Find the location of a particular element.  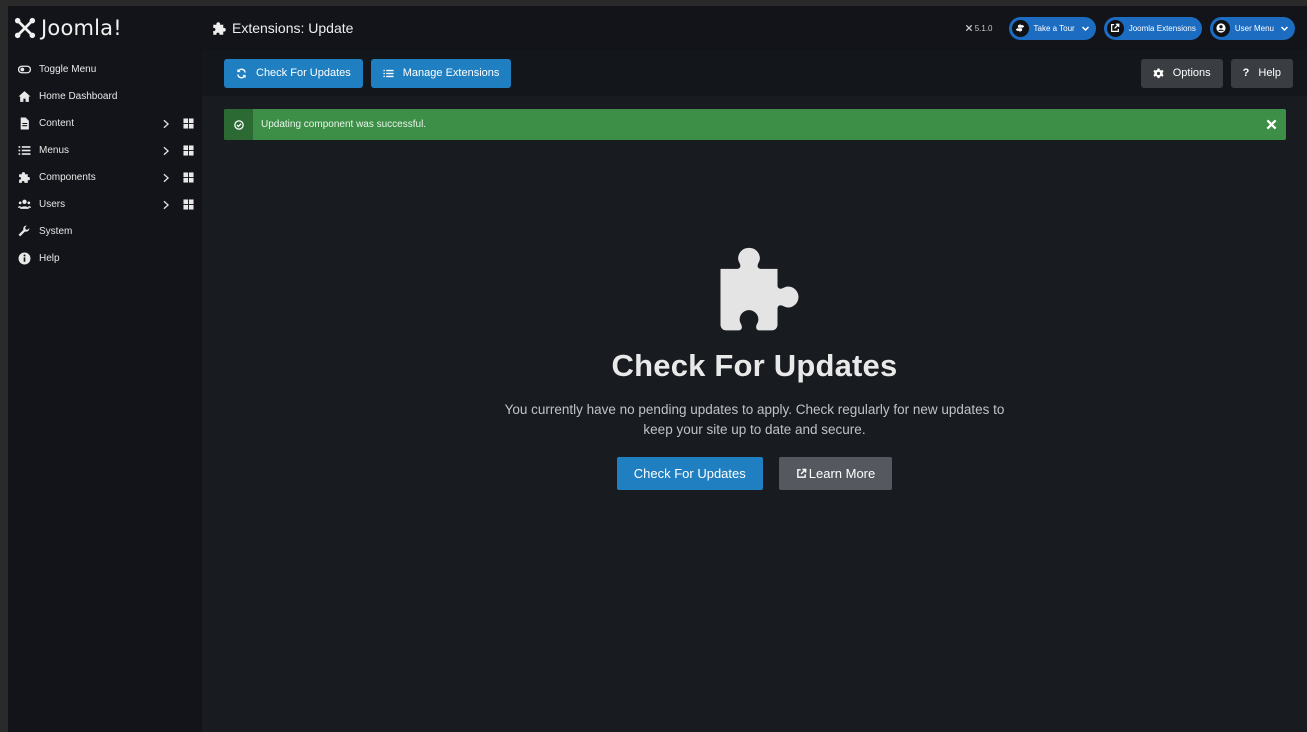

home-icon is located at coordinates (24, 97).